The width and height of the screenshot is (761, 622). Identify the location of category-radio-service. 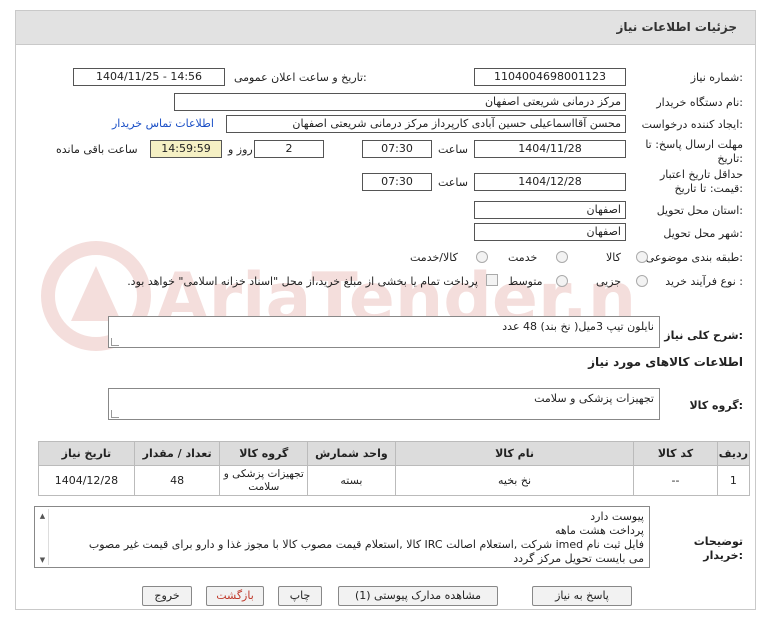
(562, 257).